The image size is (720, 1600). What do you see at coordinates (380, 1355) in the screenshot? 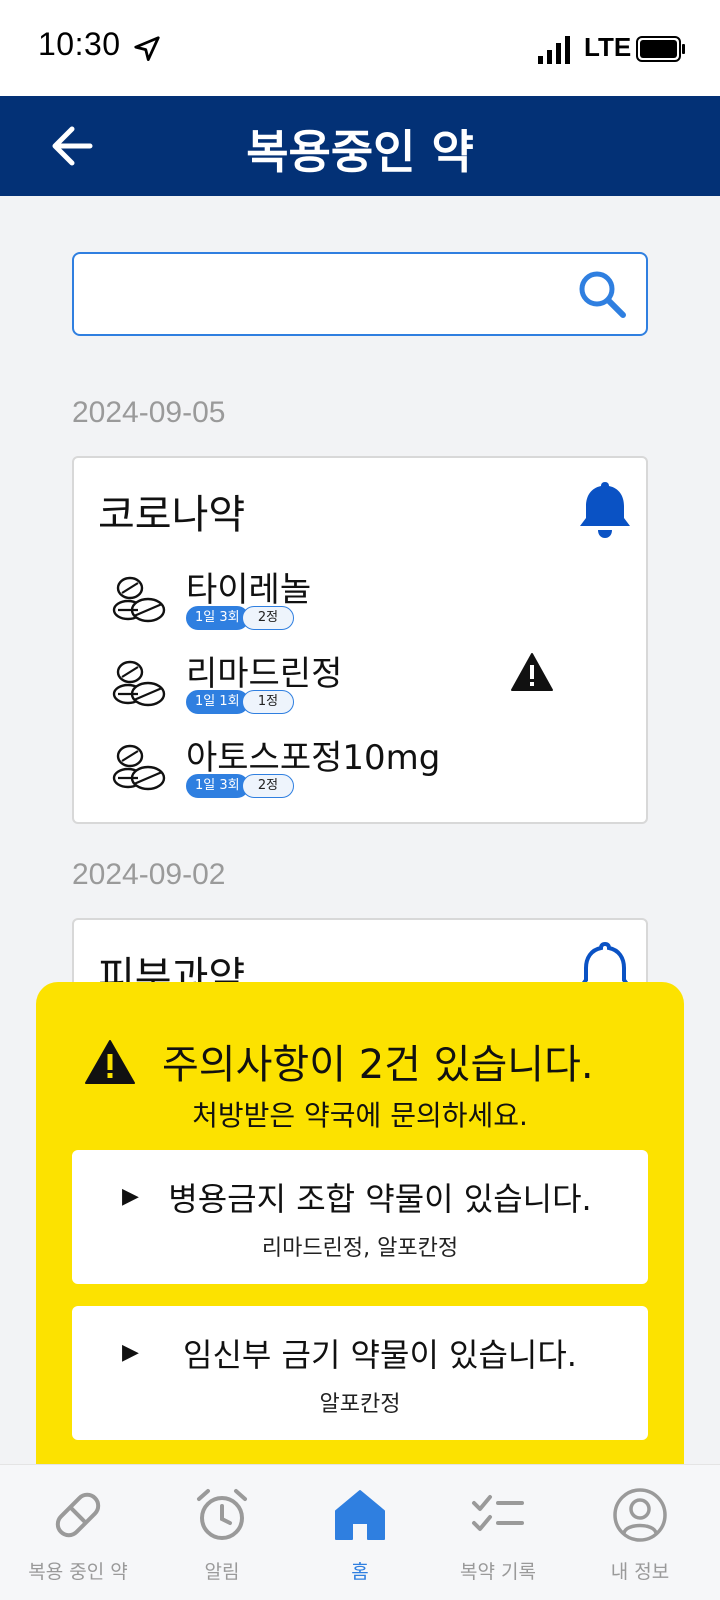
I see `caution-item-title: 임신부 금기 약물이 있습니다.` at bounding box center [380, 1355].